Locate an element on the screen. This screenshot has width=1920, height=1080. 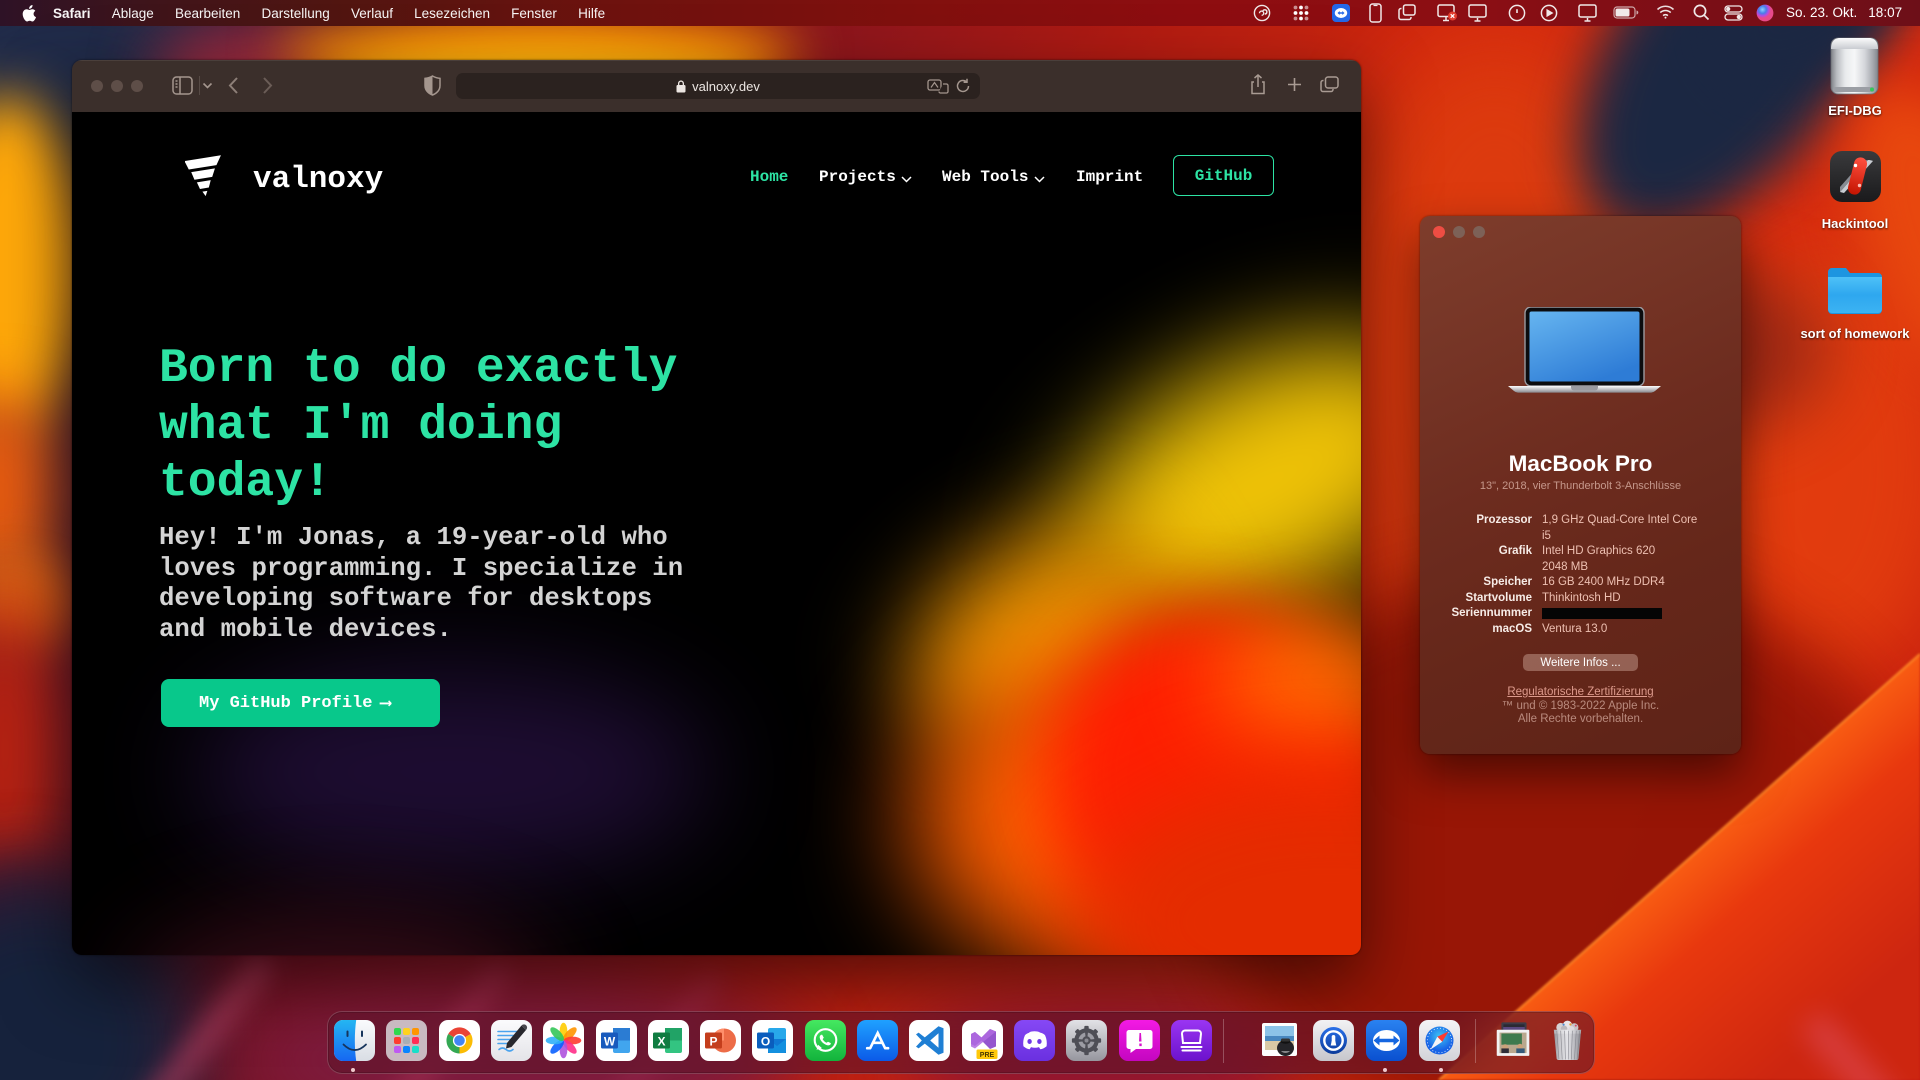
svg-text: W is located at coordinates (610, 1042).